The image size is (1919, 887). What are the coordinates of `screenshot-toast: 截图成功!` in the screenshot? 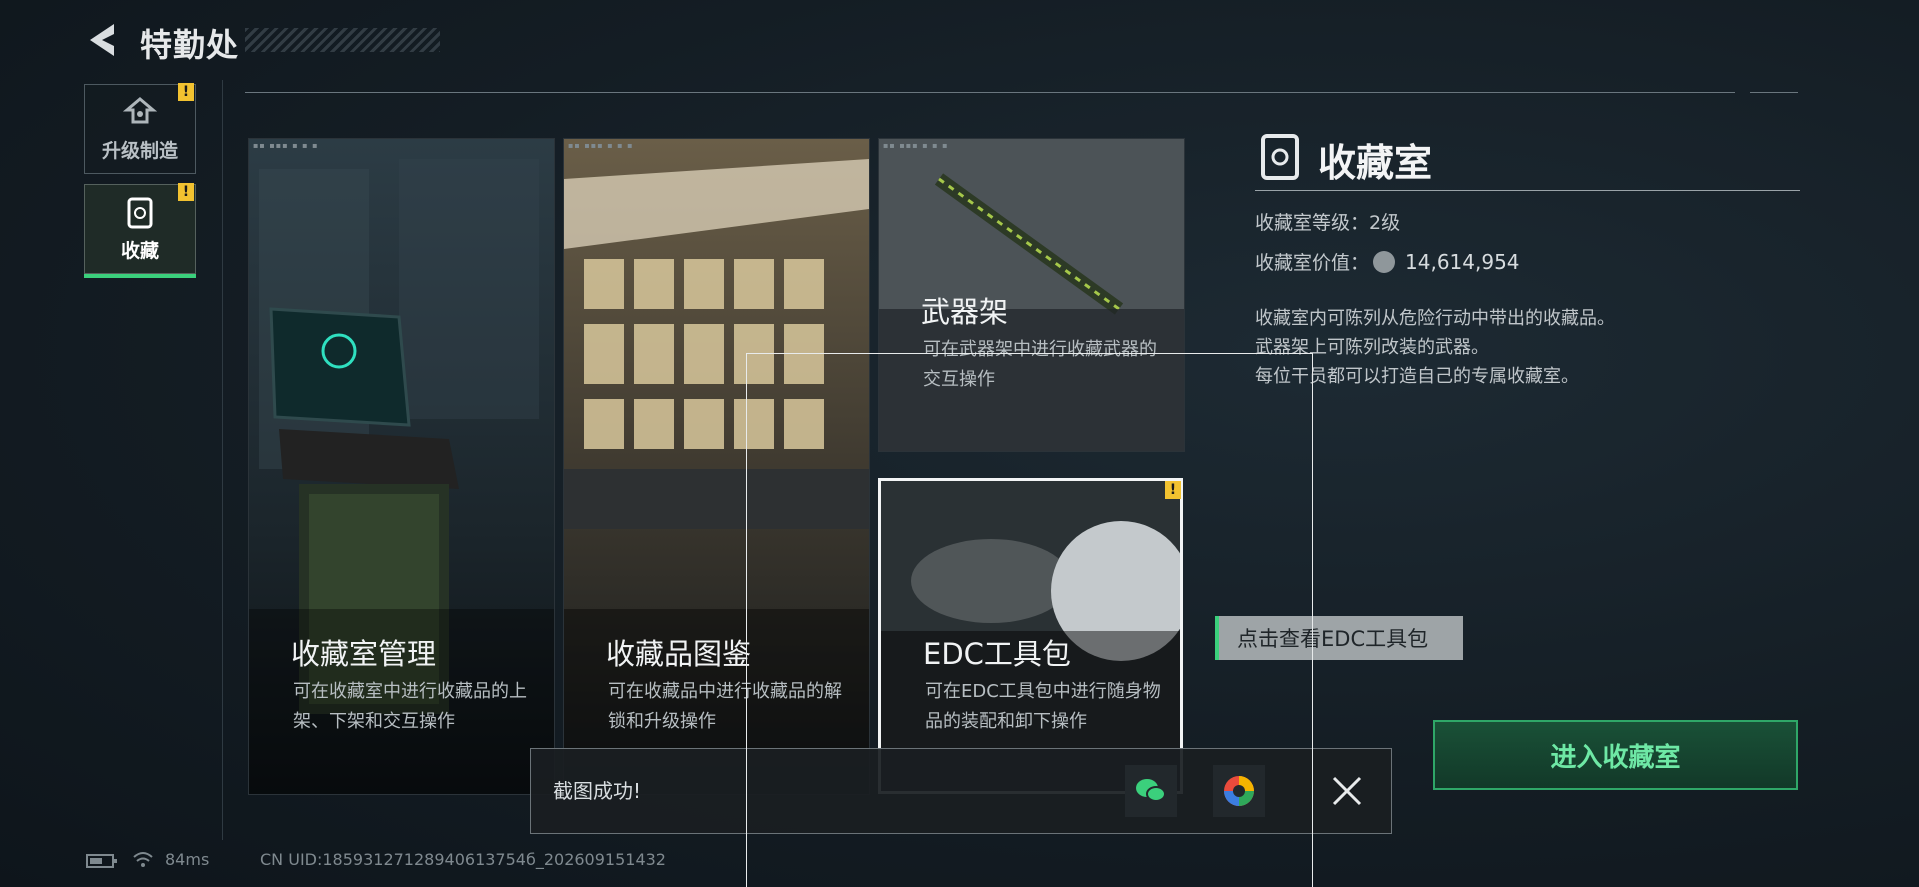 It's located at (961, 791).